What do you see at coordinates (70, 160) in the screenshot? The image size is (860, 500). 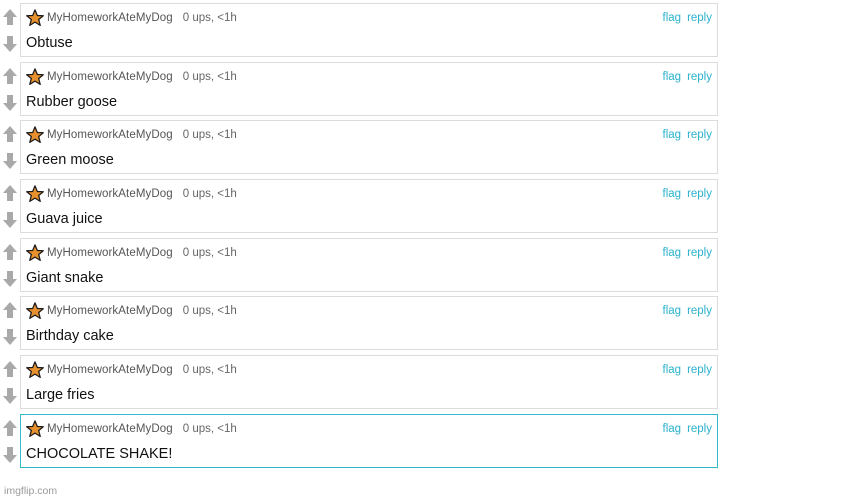 I see `comment-text: Green moose` at bounding box center [70, 160].